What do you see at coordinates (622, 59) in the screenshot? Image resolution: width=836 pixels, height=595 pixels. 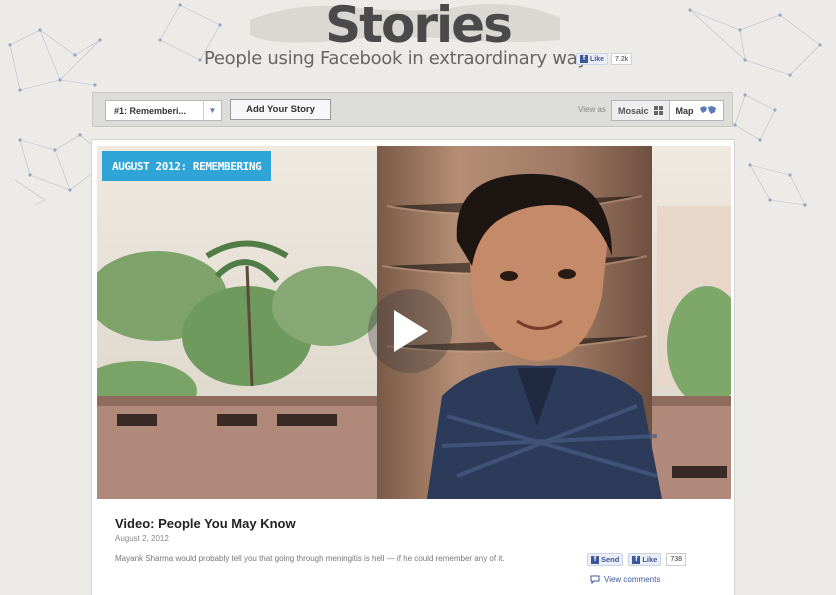 I see `page-like-count: 7.2k` at bounding box center [622, 59].